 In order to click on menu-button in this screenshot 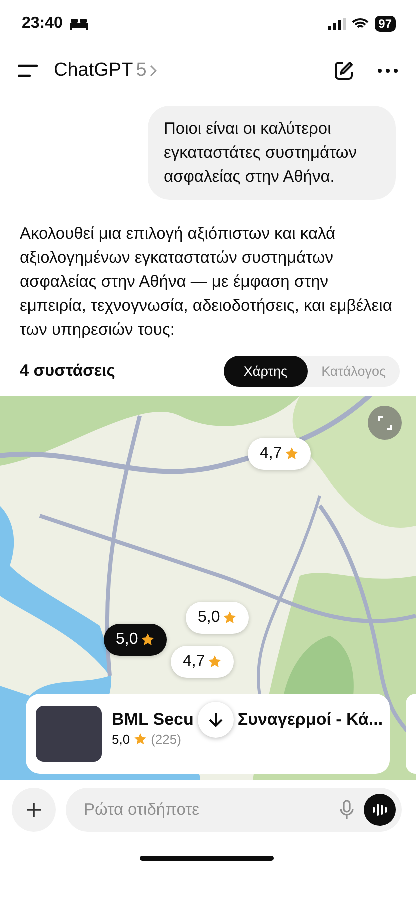, I will do `click(28, 71)`.